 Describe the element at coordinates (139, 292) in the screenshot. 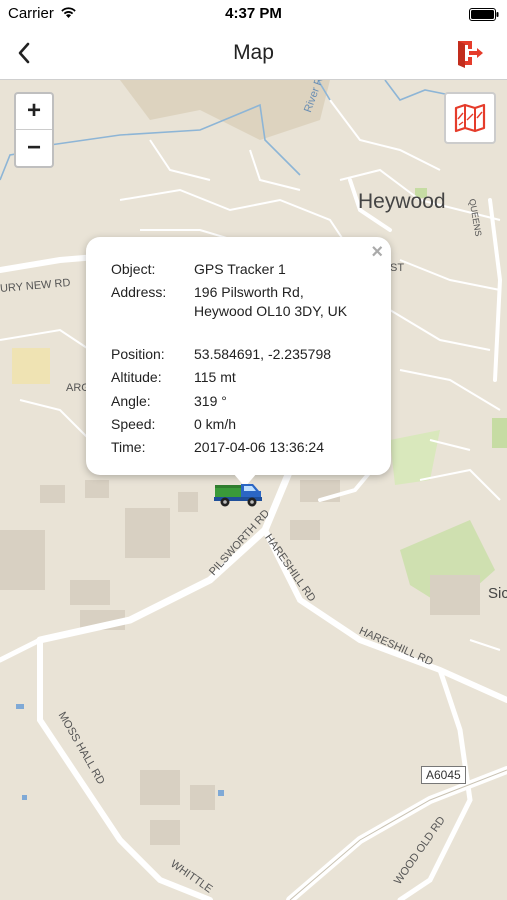

I see `popup-key: Address:` at that location.